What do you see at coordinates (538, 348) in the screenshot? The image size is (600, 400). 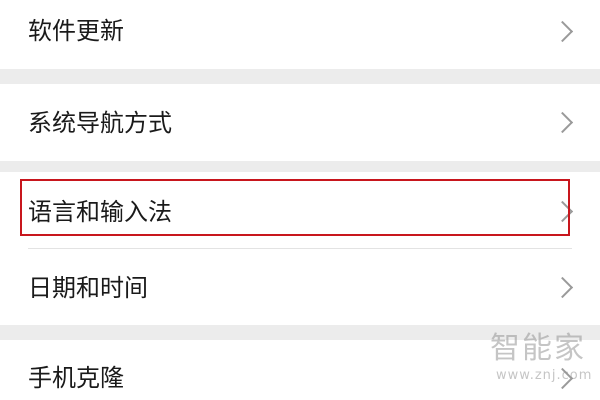 I see `watermark-logo-text: 智能家` at bounding box center [538, 348].